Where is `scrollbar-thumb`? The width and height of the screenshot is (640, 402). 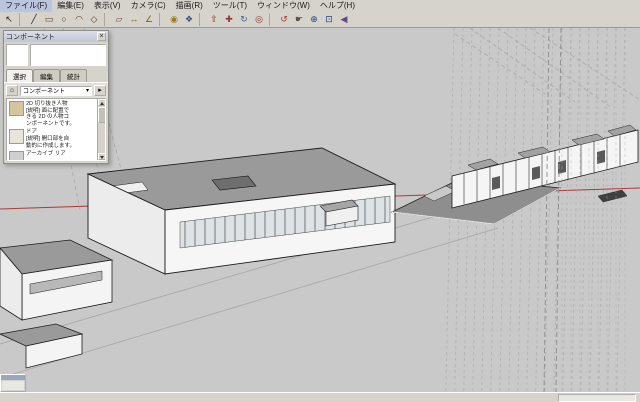
scrollbar-thumb is located at coordinates (101, 115).